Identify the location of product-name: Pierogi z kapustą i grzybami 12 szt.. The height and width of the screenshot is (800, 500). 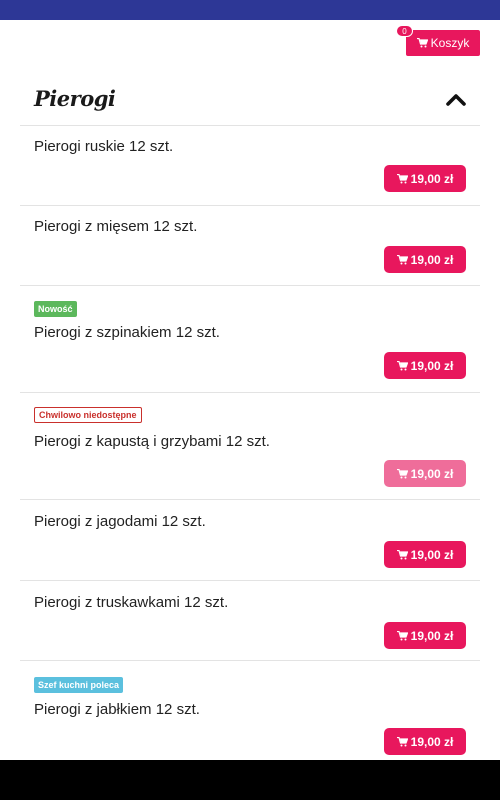
(152, 441).